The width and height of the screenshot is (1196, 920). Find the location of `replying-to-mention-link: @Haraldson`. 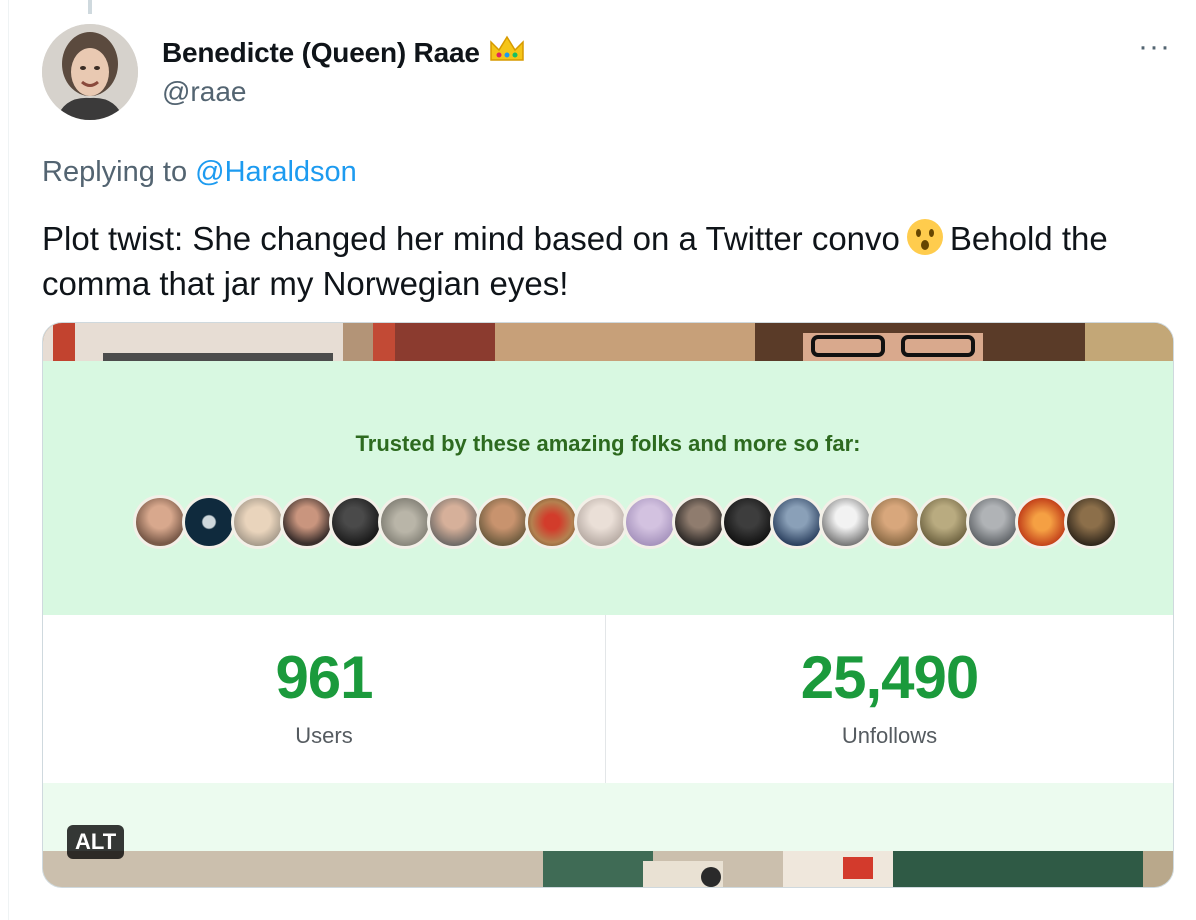

replying-to-mention-link: @Haraldson is located at coordinates (276, 172).